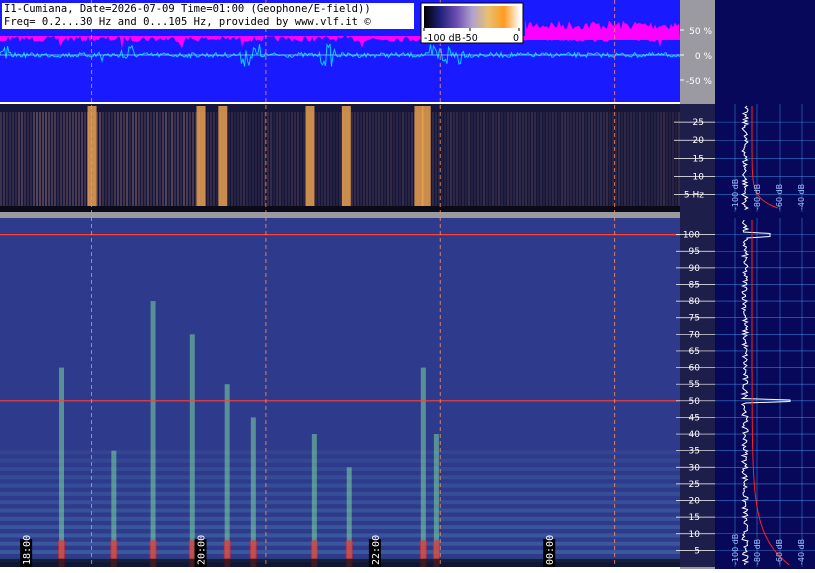 The width and height of the screenshot is (815, 573). Describe the element at coordinates (735, 549) in the screenshot. I see `side-db-label: -100 dB` at that location.